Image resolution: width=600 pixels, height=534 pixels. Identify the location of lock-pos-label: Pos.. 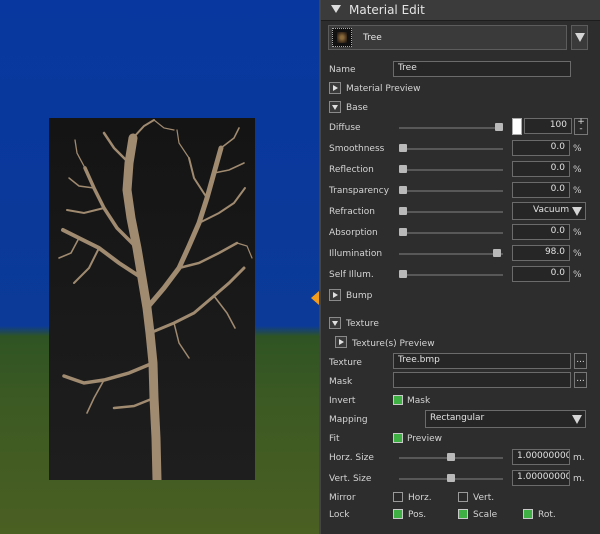
(417, 515).